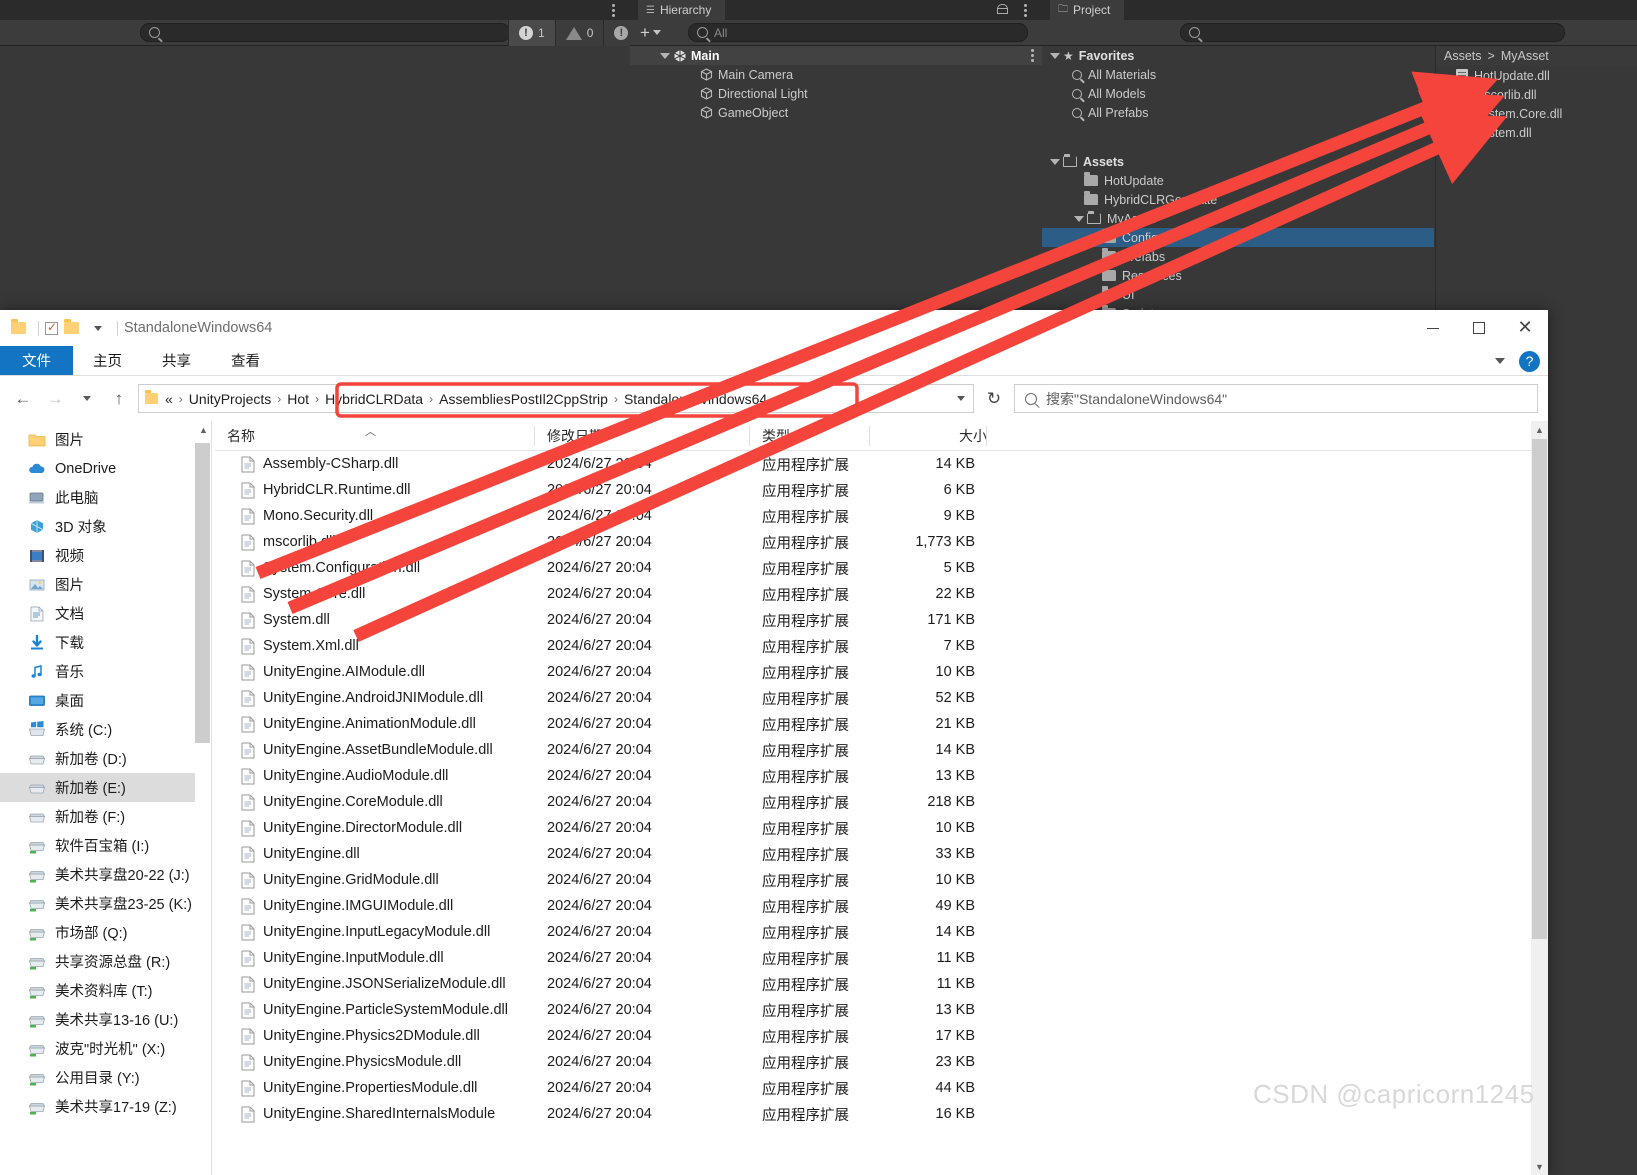  What do you see at coordinates (105, 497) in the screenshot?
I see `nav-item-this-pc: 此电脑` at bounding box center [105, 497].